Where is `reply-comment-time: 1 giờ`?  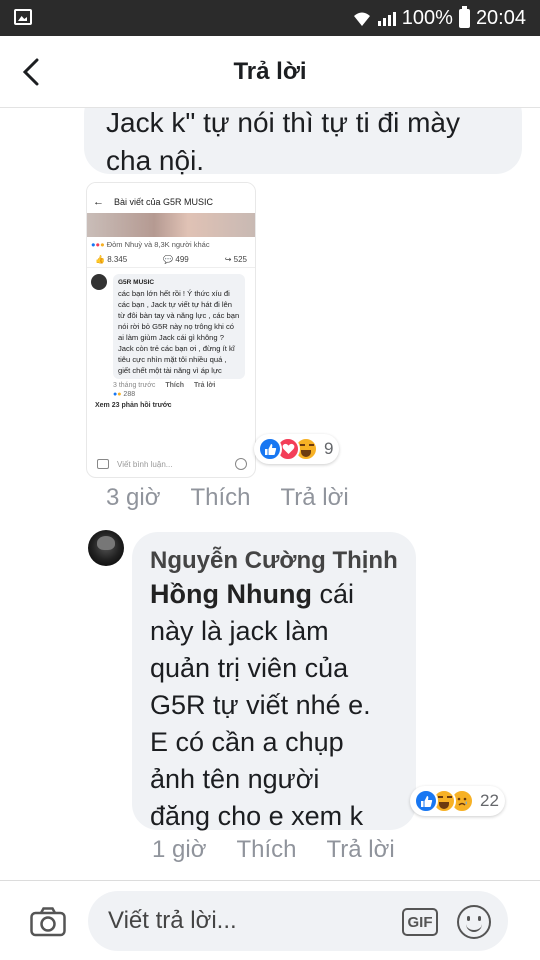
reply-comment-time: 1 giờ is located at coordinates (179, 849).